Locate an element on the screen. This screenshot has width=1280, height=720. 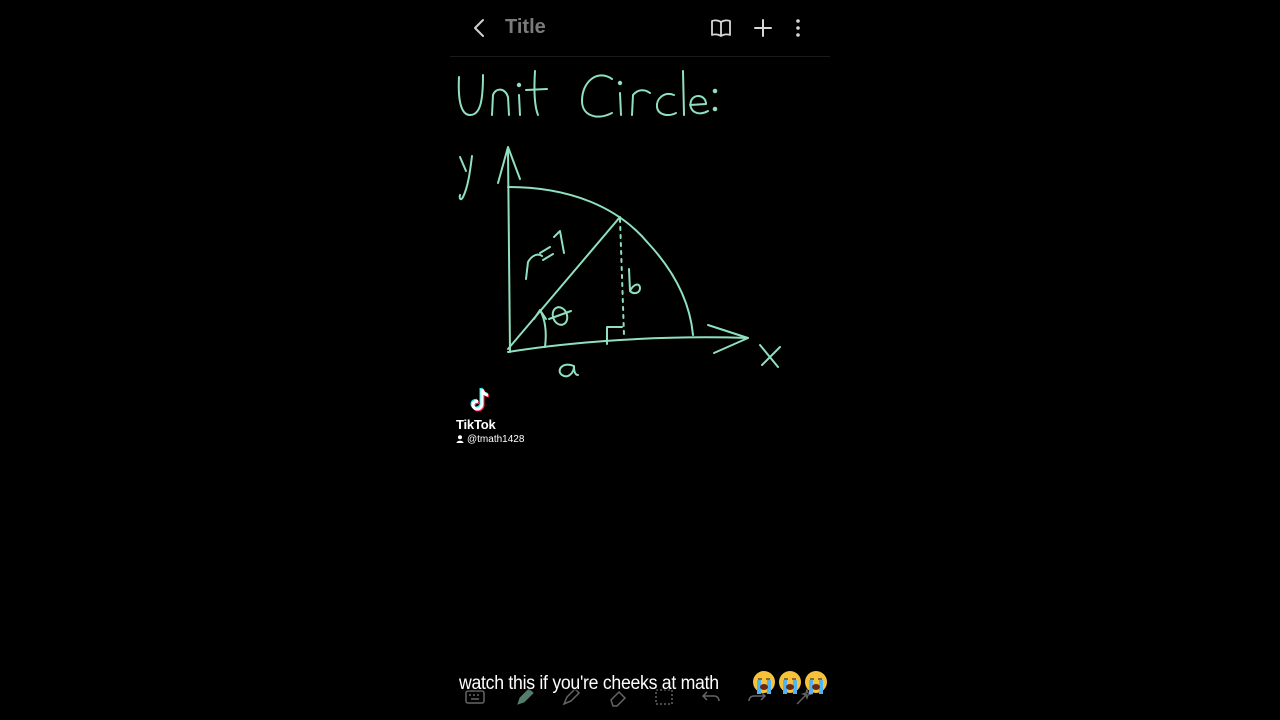
add-page-button is located at coordinates (763, 28).